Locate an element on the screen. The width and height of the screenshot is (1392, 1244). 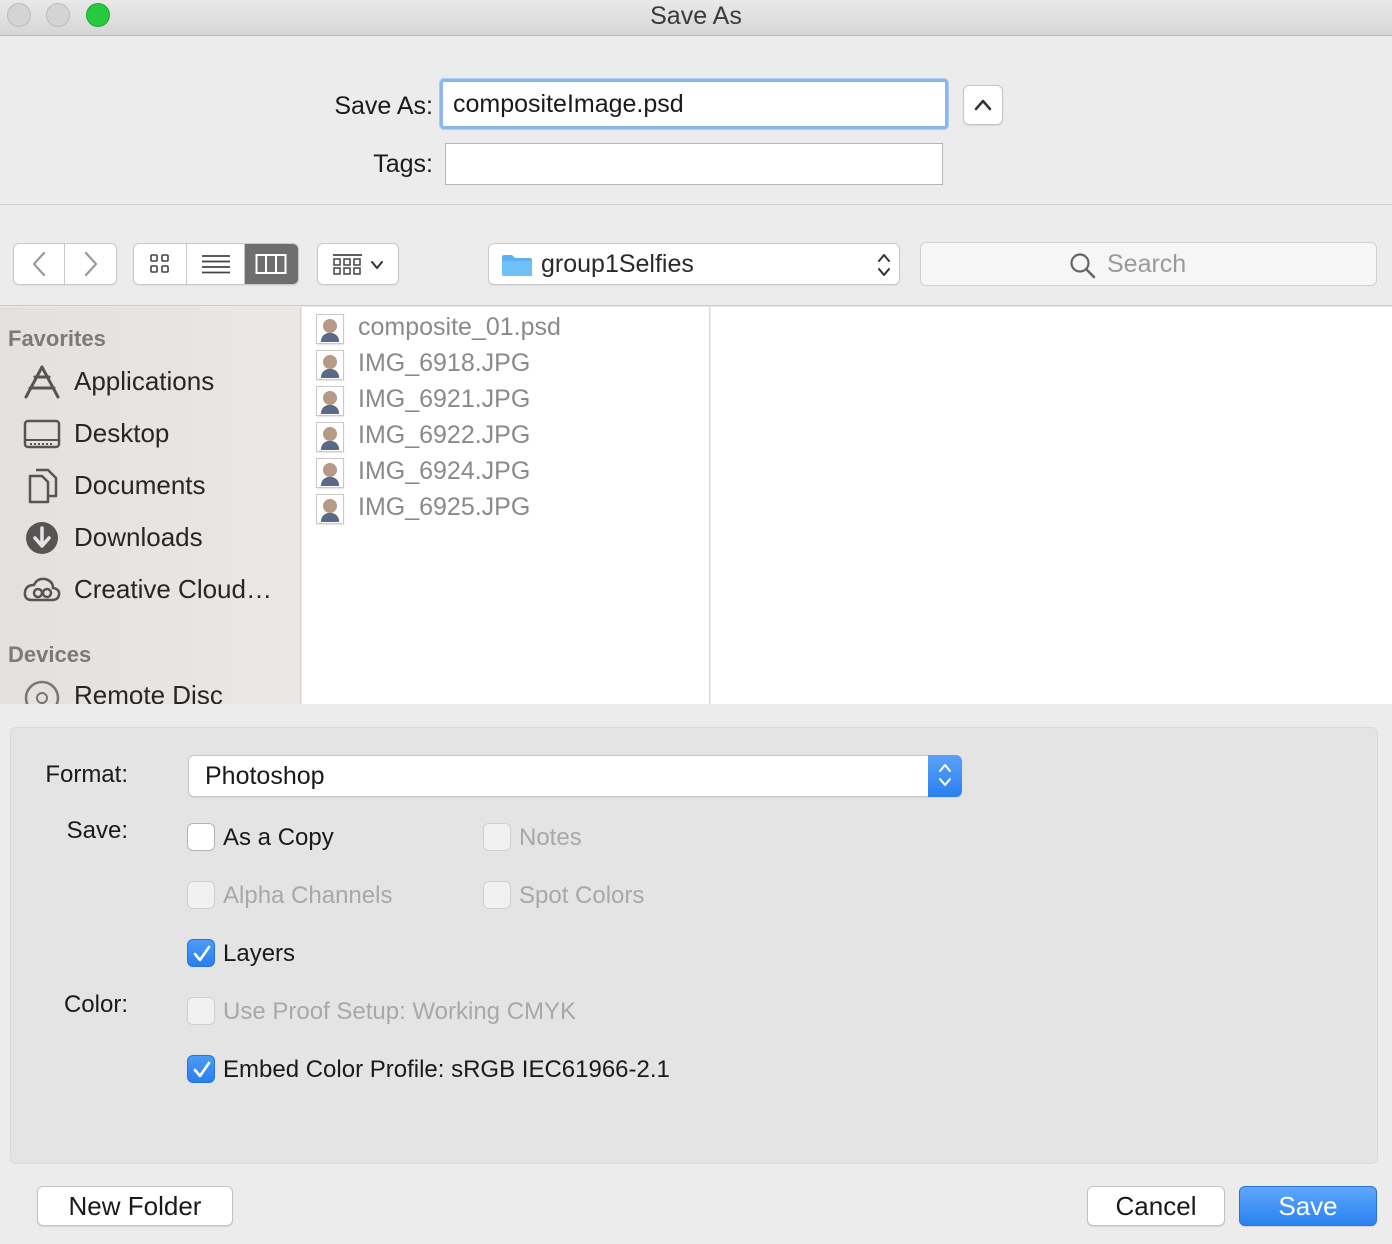
file-name: IMG_6922.JPG is located at coordinates (444, 435).